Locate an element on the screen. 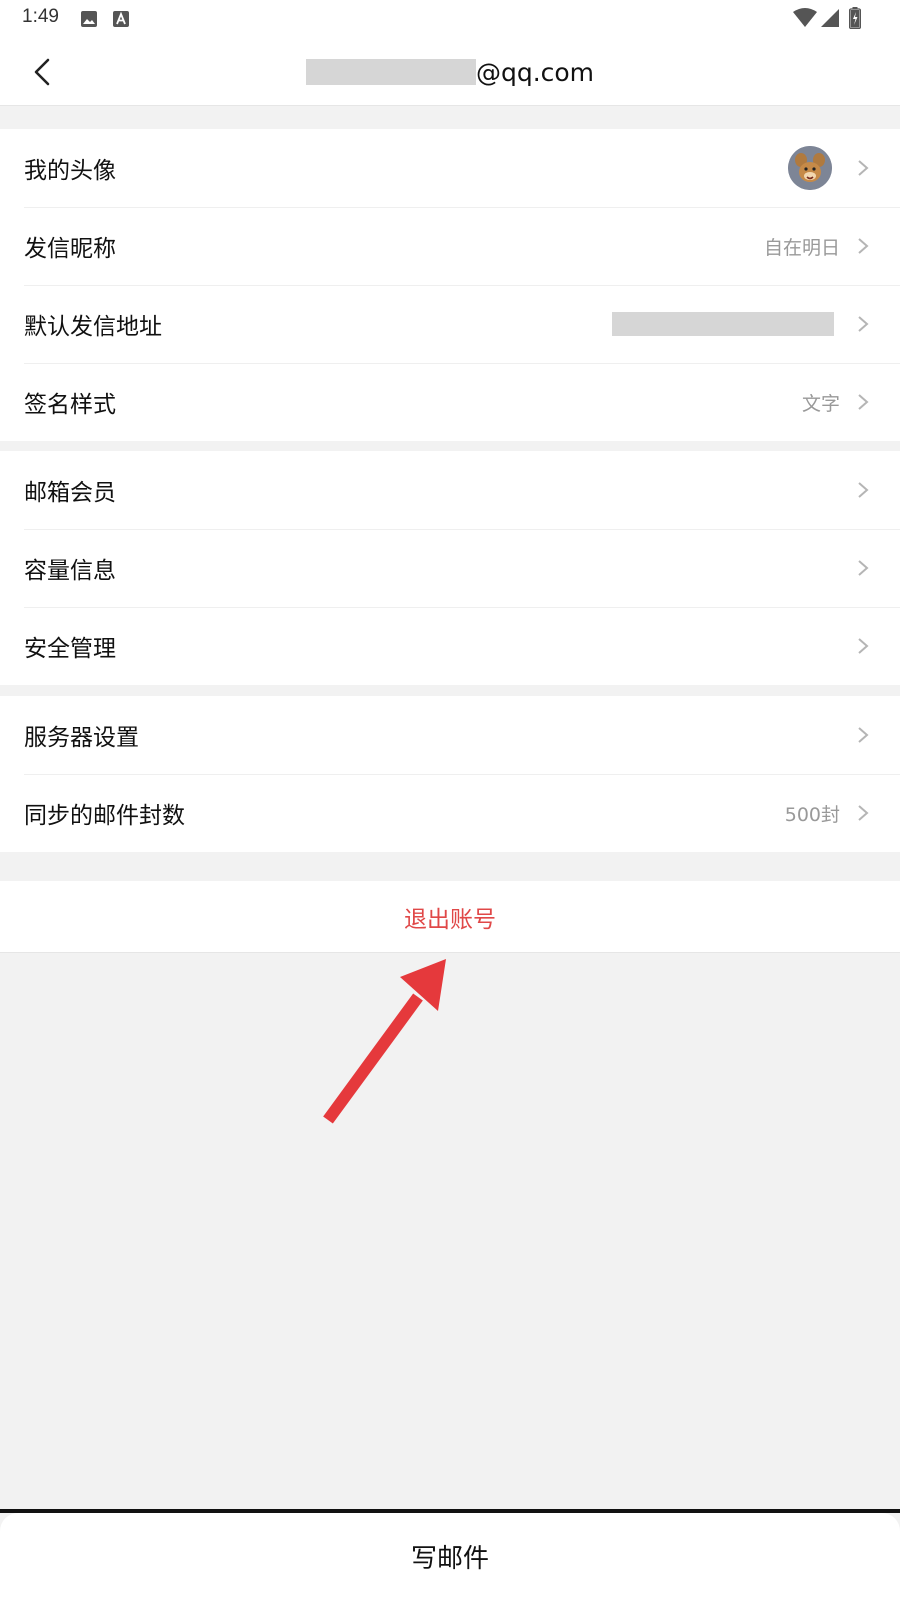 The image size is (900, 1600). row-label: 安全管理 is located at coordinates (70, 649).